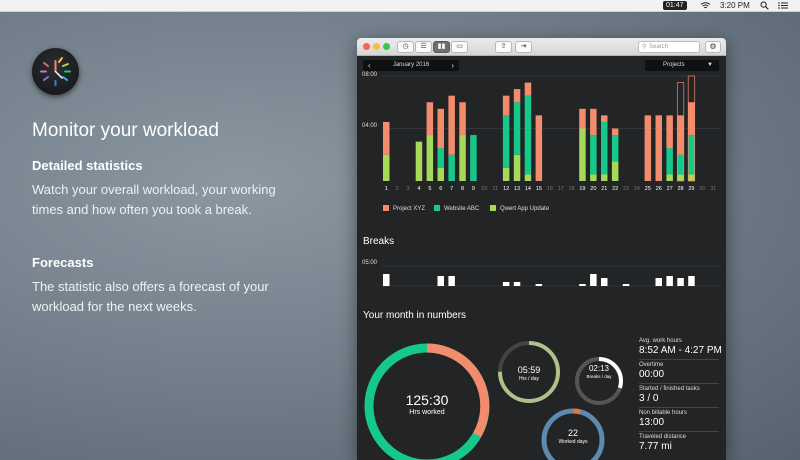  Describe the element at coordinates (764, 7) in the screenshot. I see `magnifier-icon` at that location.